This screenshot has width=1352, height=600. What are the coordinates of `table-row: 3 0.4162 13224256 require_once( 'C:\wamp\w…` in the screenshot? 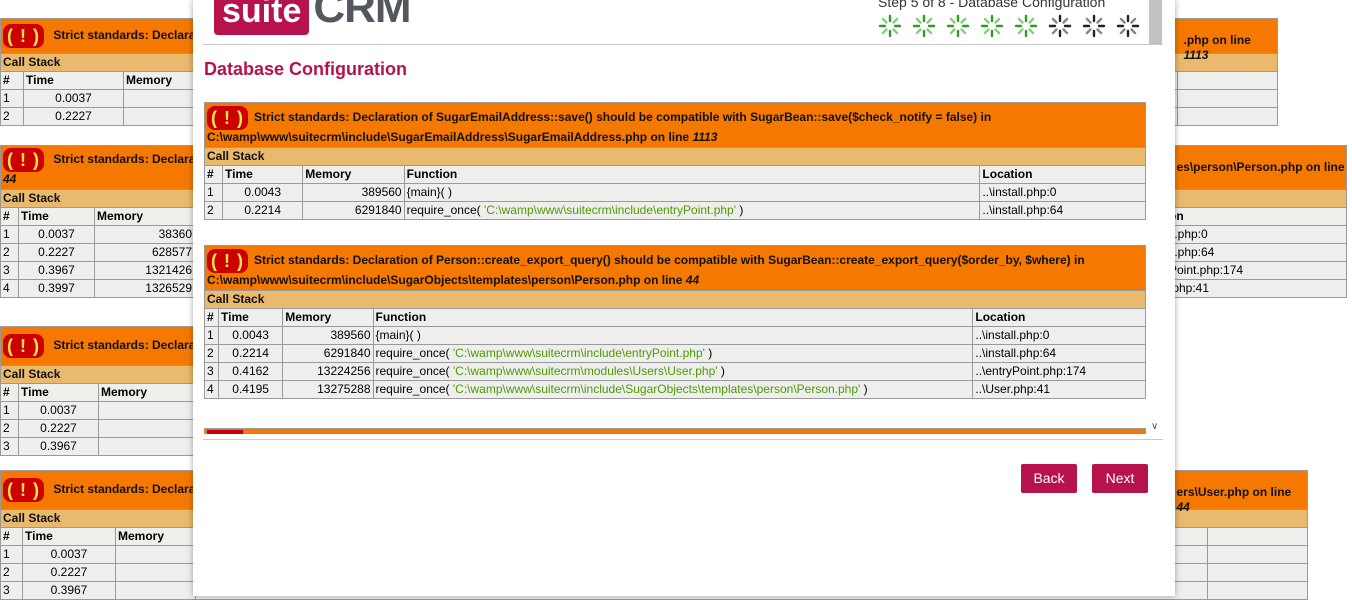 It's located at (675, 371).